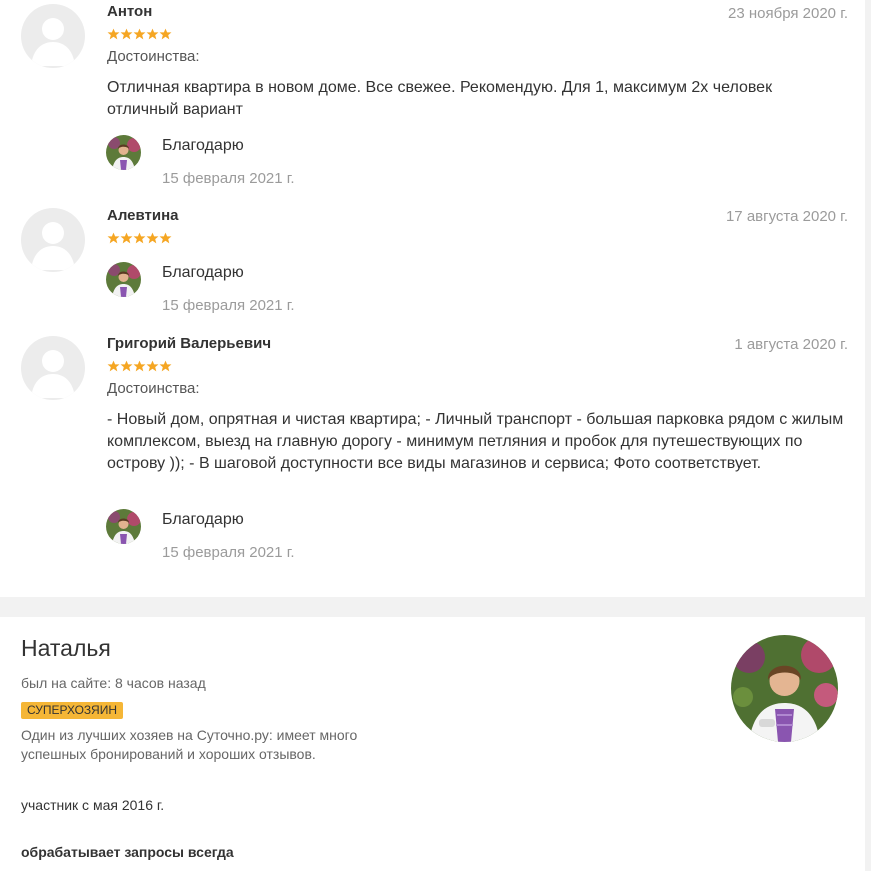 The image size is (871, 871). What do you see at coordinates (127, 852) in the screenshot?
I see `response-info: обрабатывает запросы всегда` at bounding box center [127, 852].